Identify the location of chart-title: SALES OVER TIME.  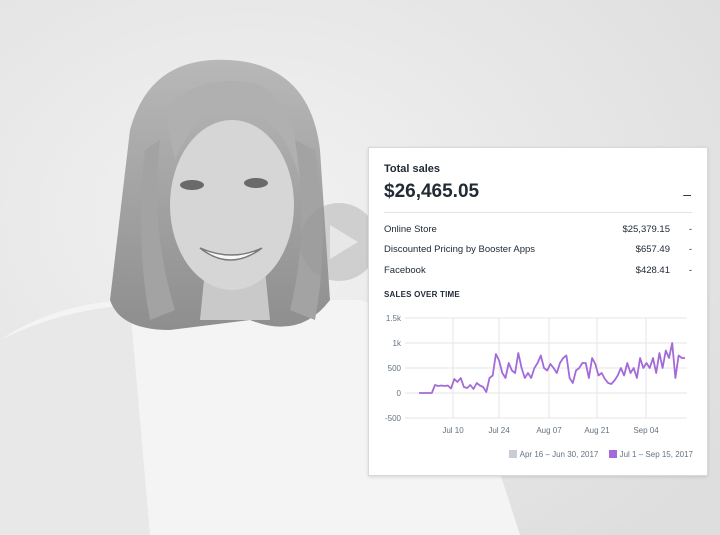
(422, 294).